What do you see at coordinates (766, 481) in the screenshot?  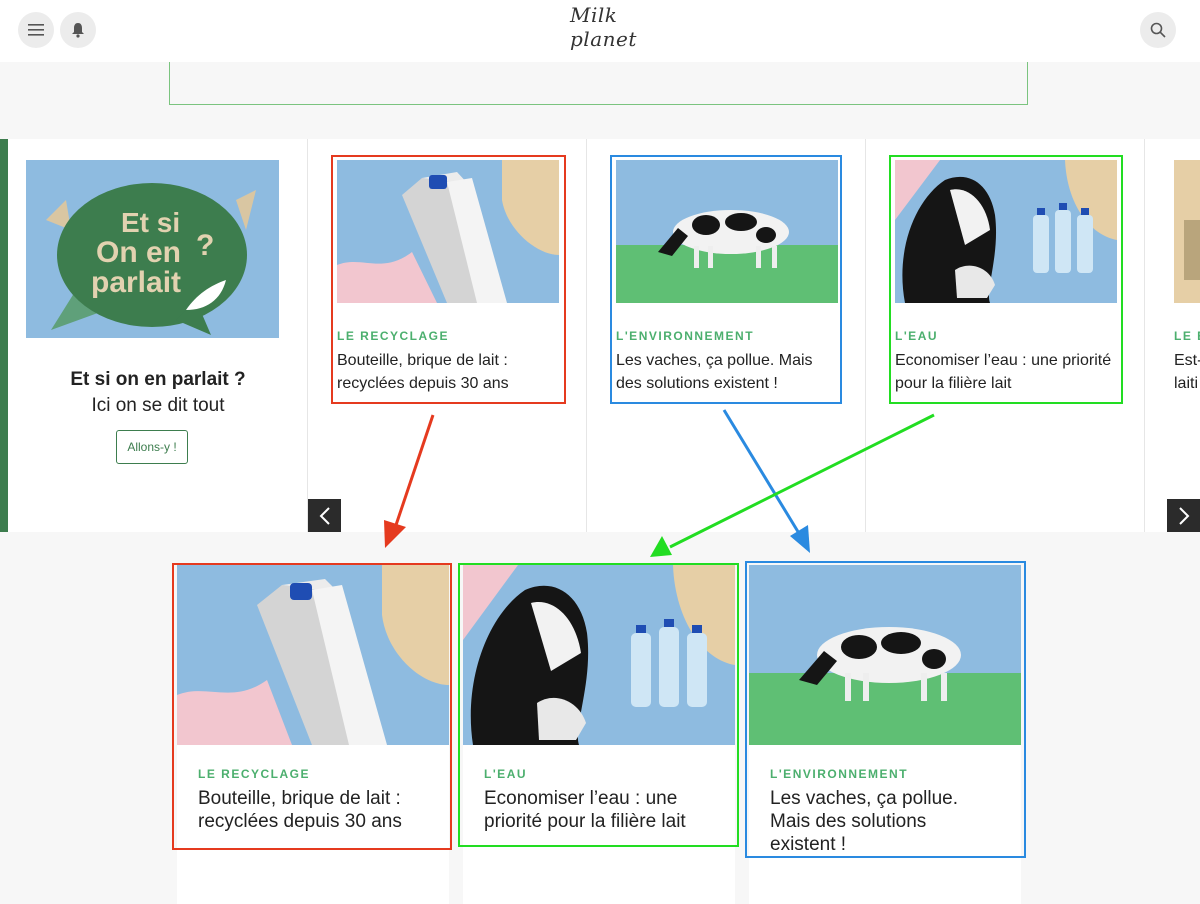 I see `arrow-blue` at bounding box center [766, 481].